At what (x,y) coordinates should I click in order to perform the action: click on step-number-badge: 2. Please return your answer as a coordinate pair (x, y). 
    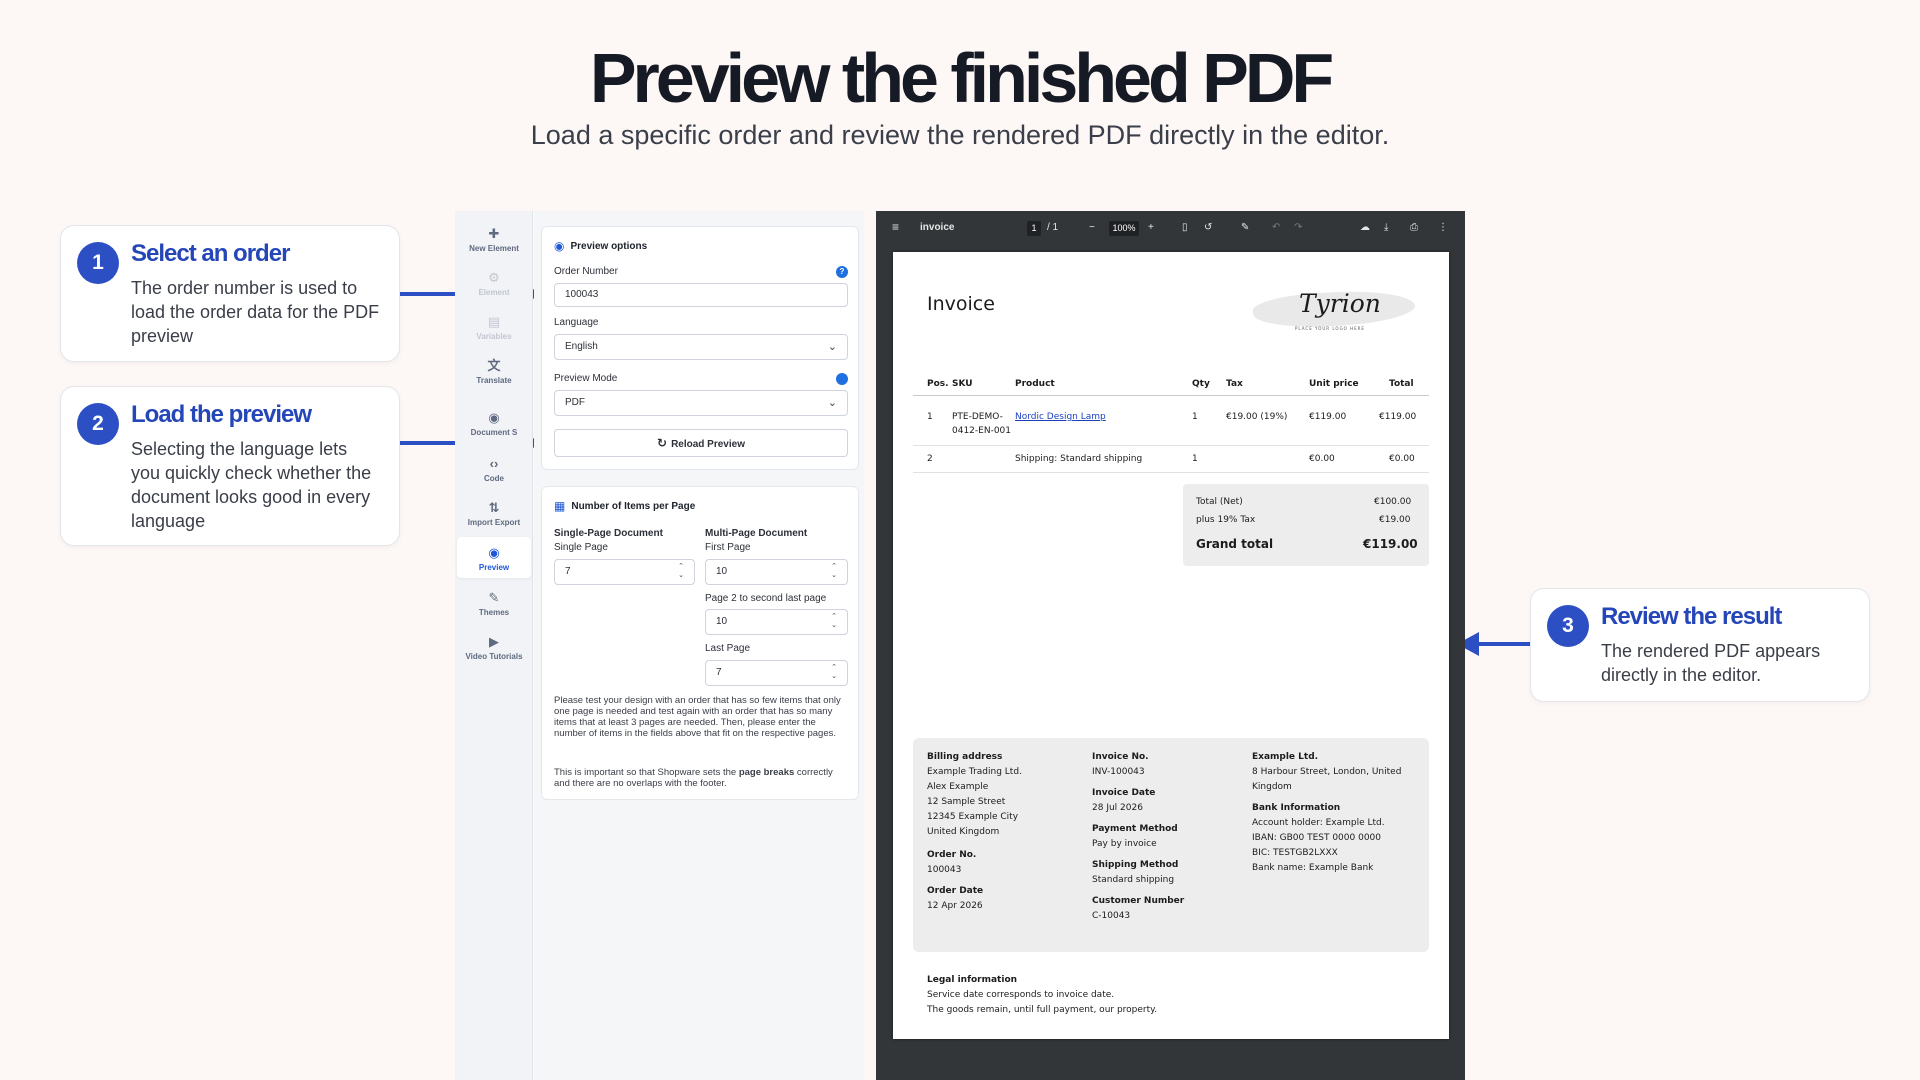
    Looking at the image, I should click on (98, 424).